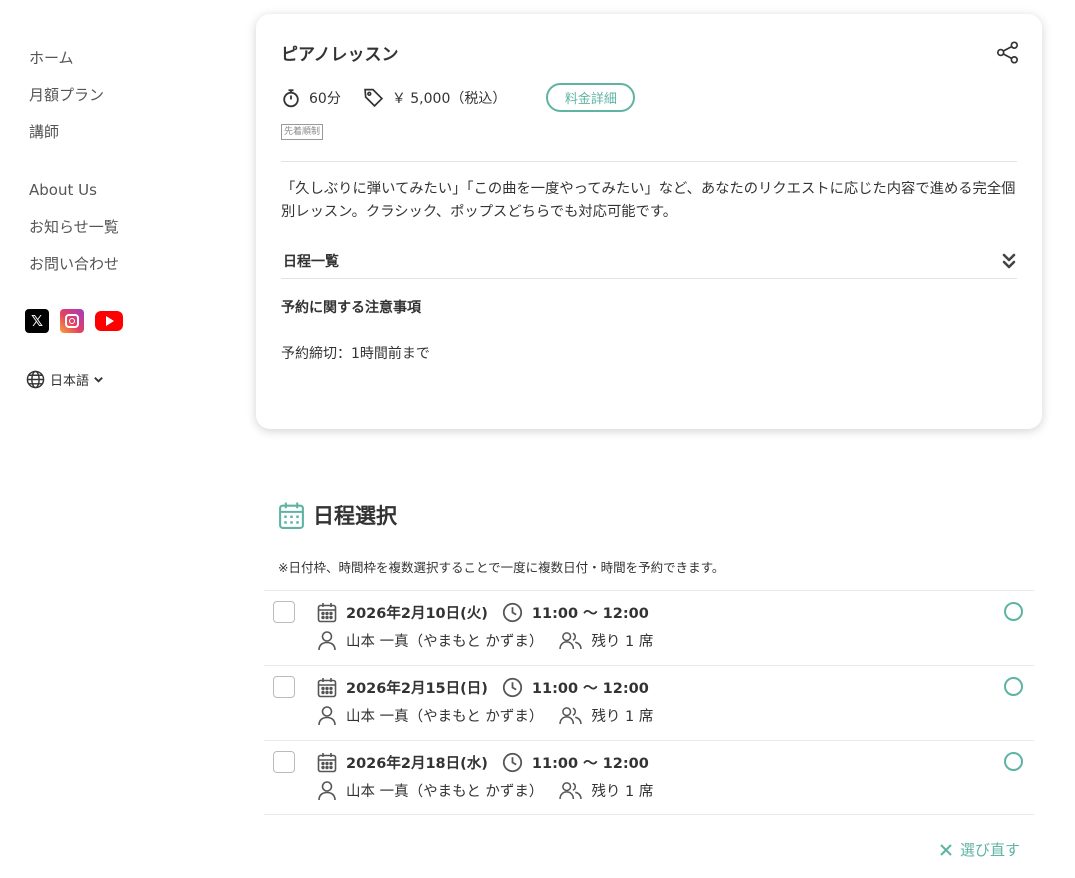 The height and width of the screenshot is (878, 1075). What do you see at coordinates (355, 354) in the screenshot?
I see `notes-body: 予約締切：1時間前まで` at bounding box center [355, 354].